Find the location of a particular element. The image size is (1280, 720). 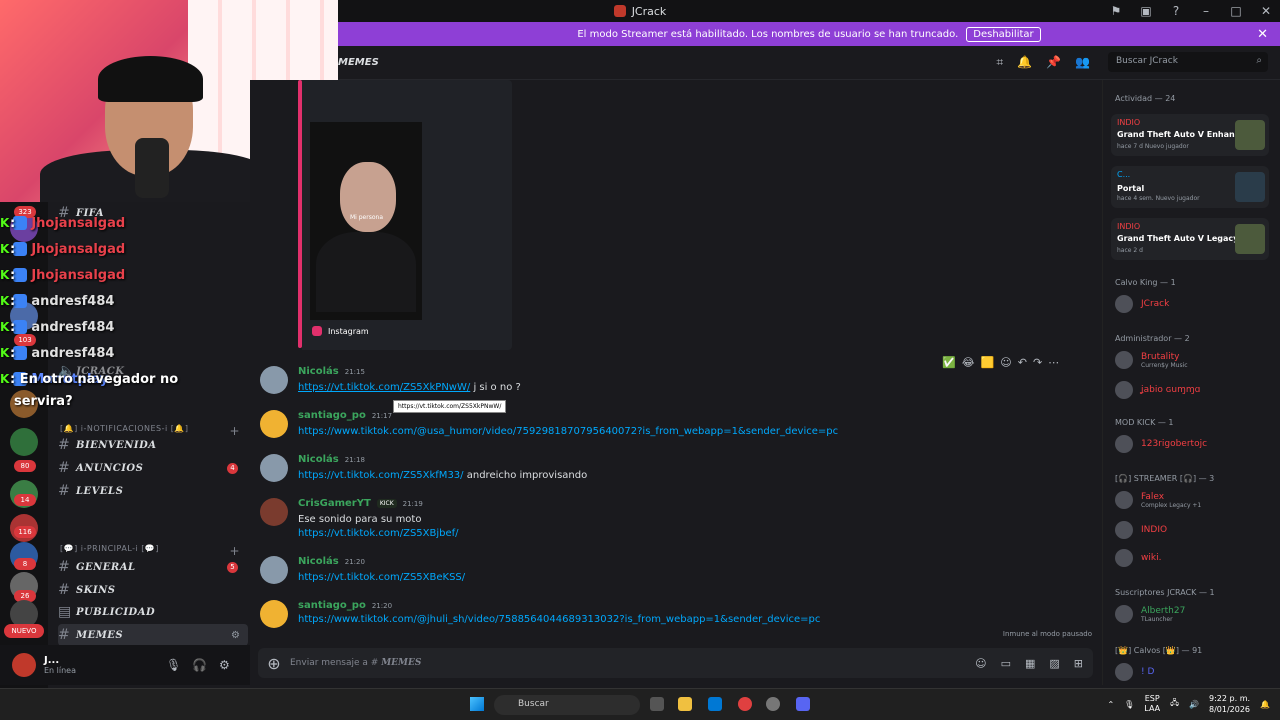

member-item: Falex Complex Legacy +1 is located at coordinates (1195, 500).